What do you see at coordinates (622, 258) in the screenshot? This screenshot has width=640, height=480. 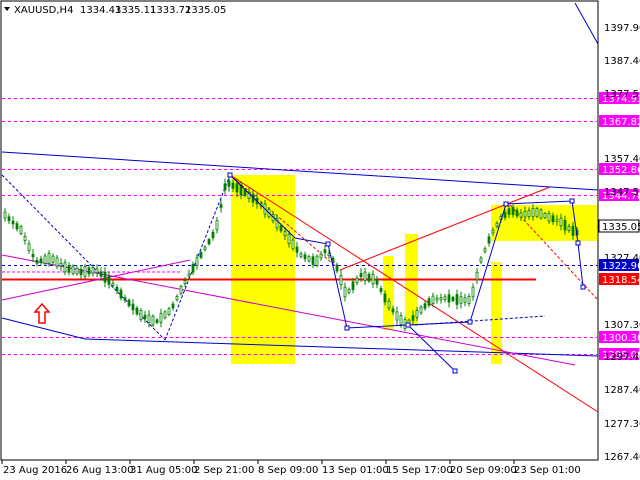 I see `y-tick-label: 1327.40` at bounding box center [622, 258].